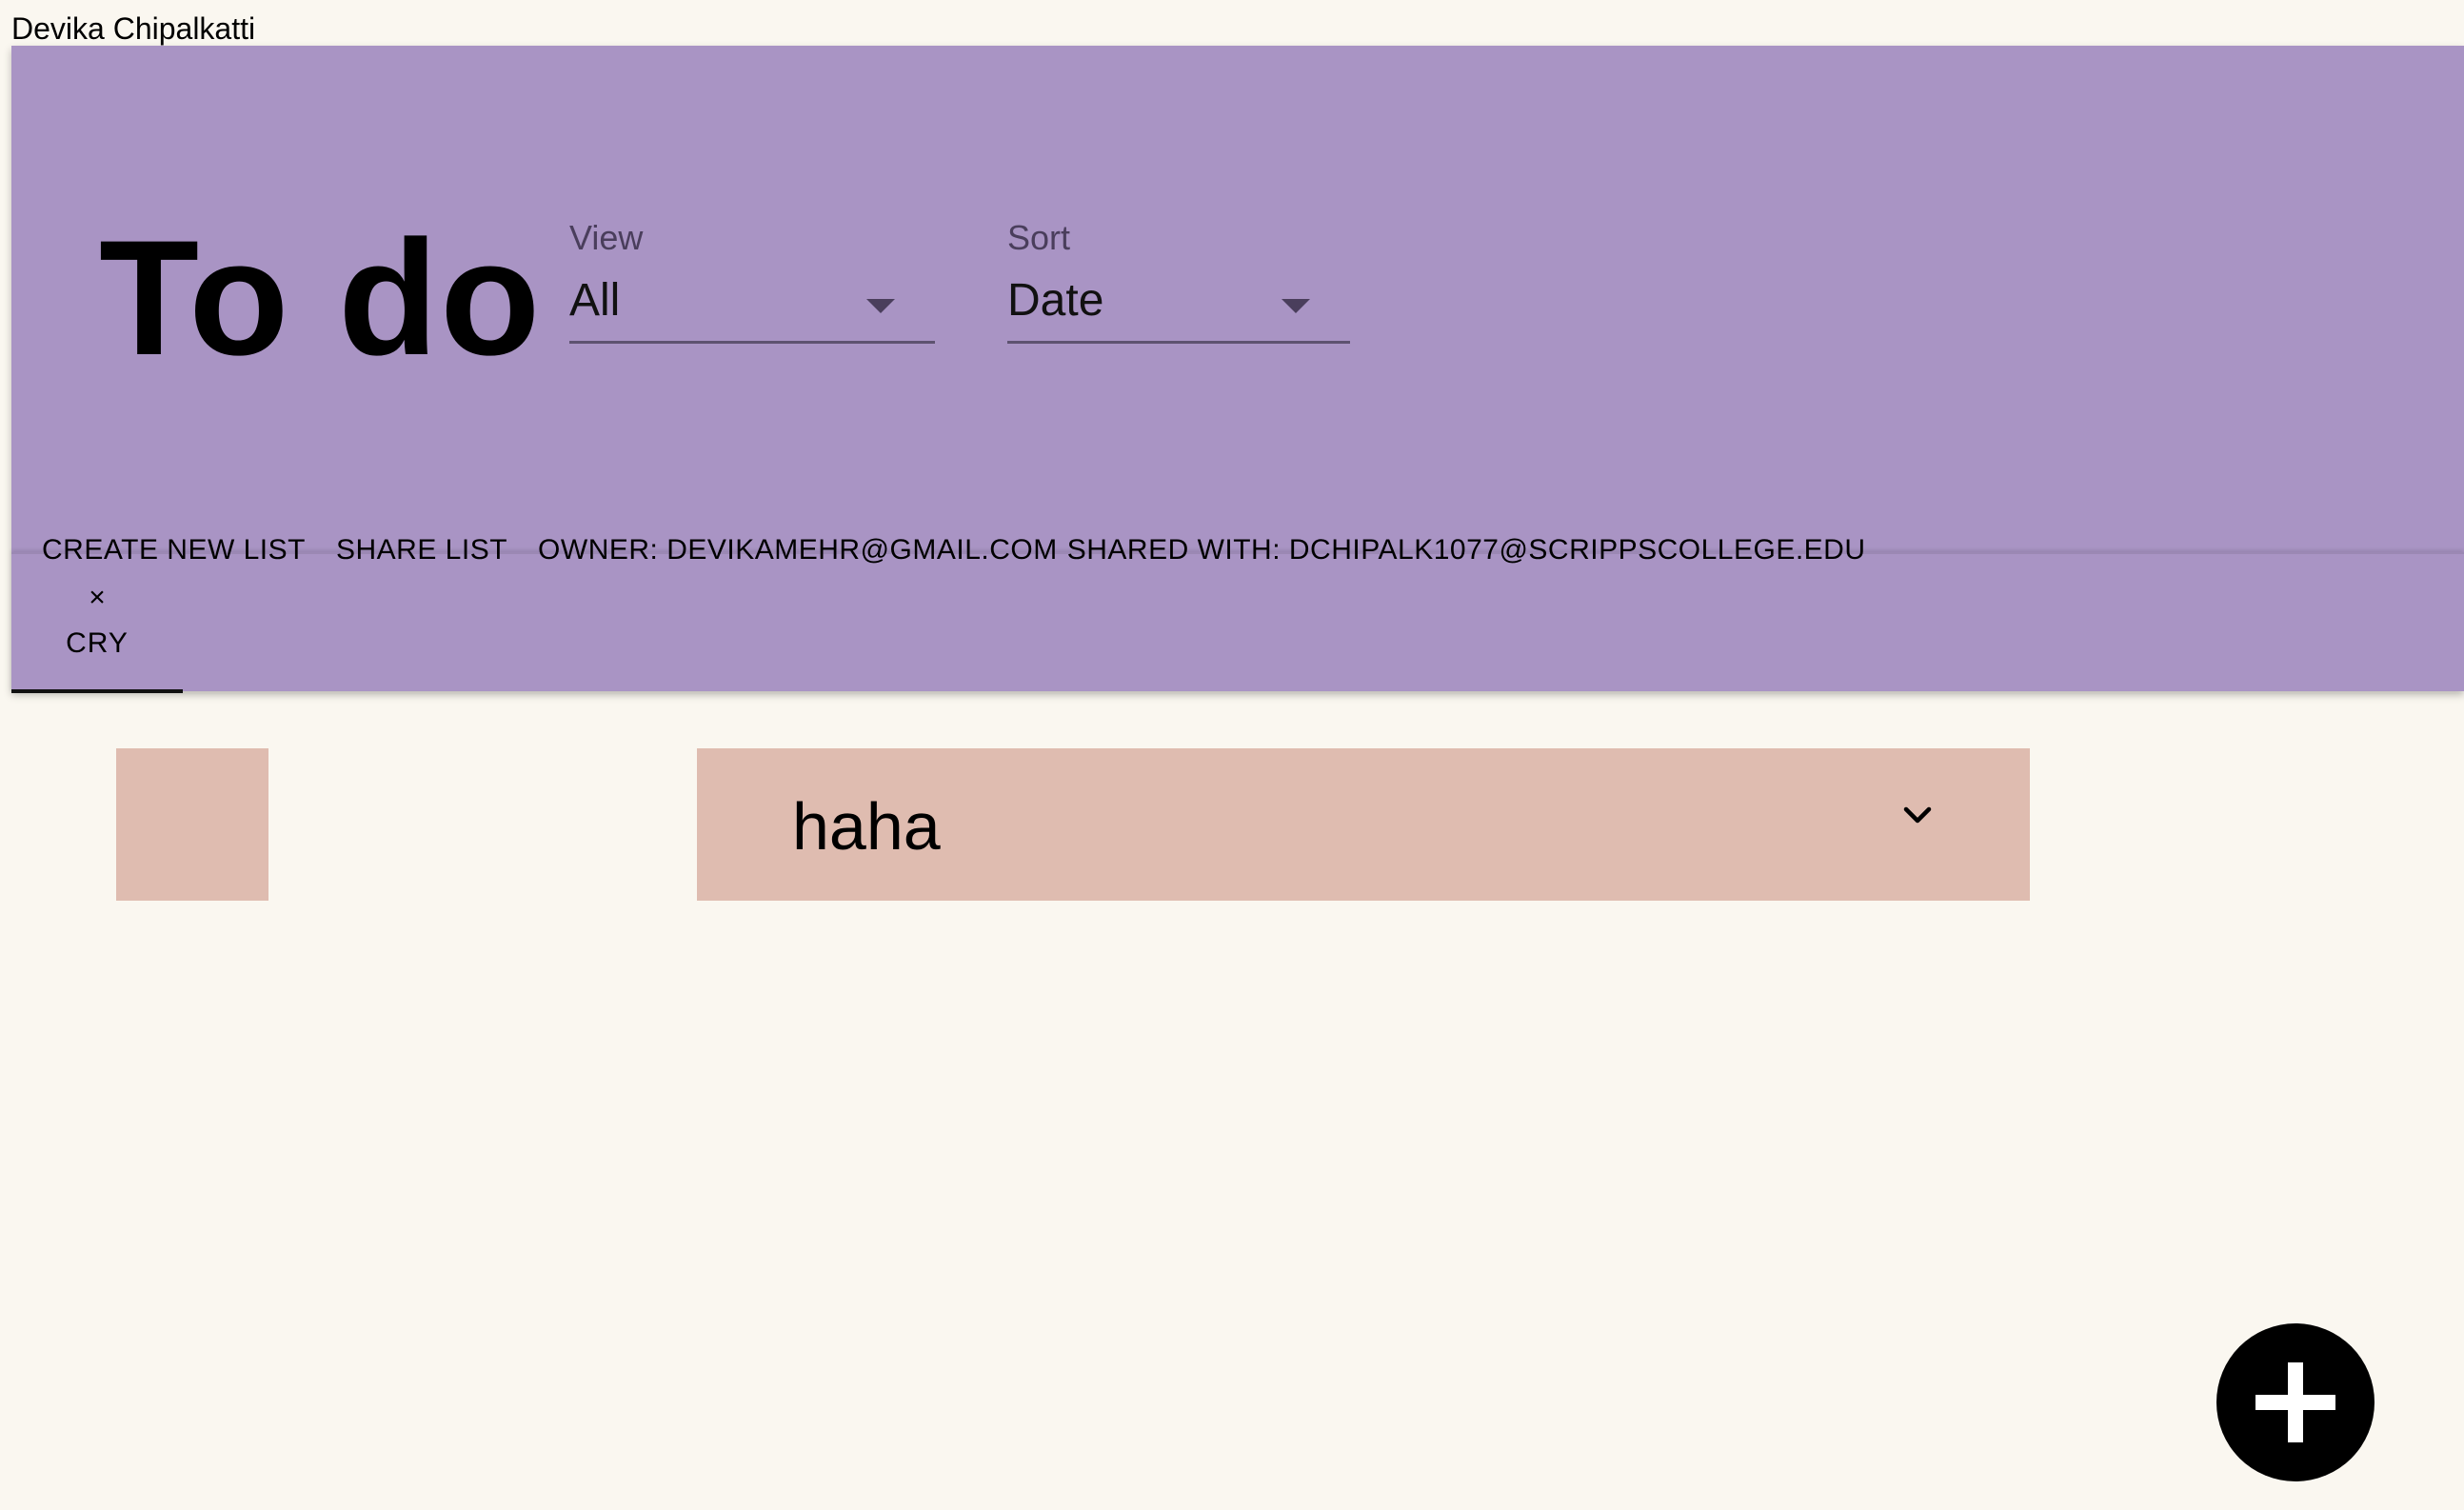  I want to click on chevron-down-icon, so click(1917, 815).